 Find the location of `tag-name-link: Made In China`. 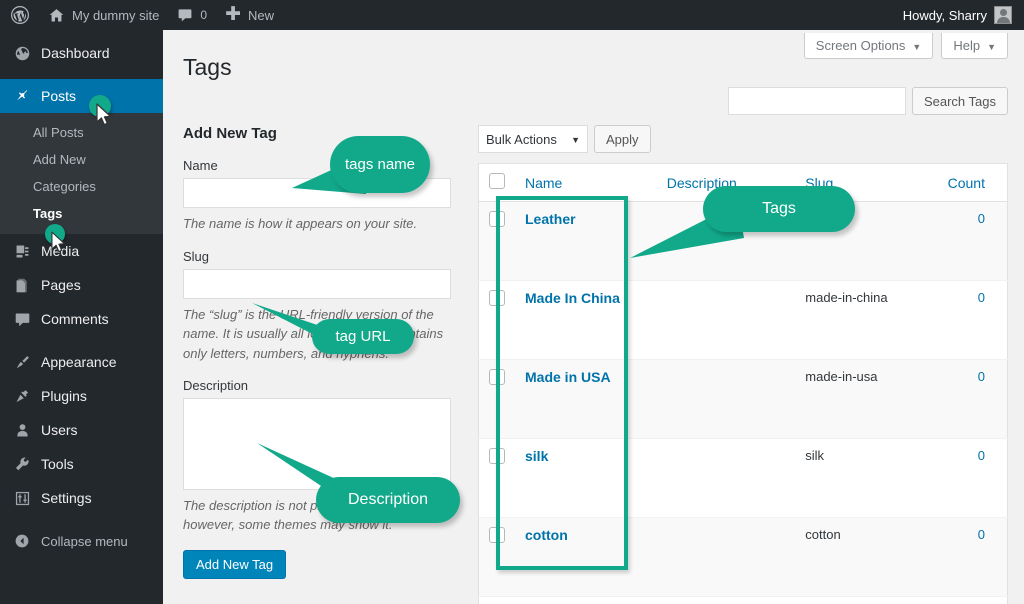

tag-name-link: Made In China is located at coordinates (572, 298).